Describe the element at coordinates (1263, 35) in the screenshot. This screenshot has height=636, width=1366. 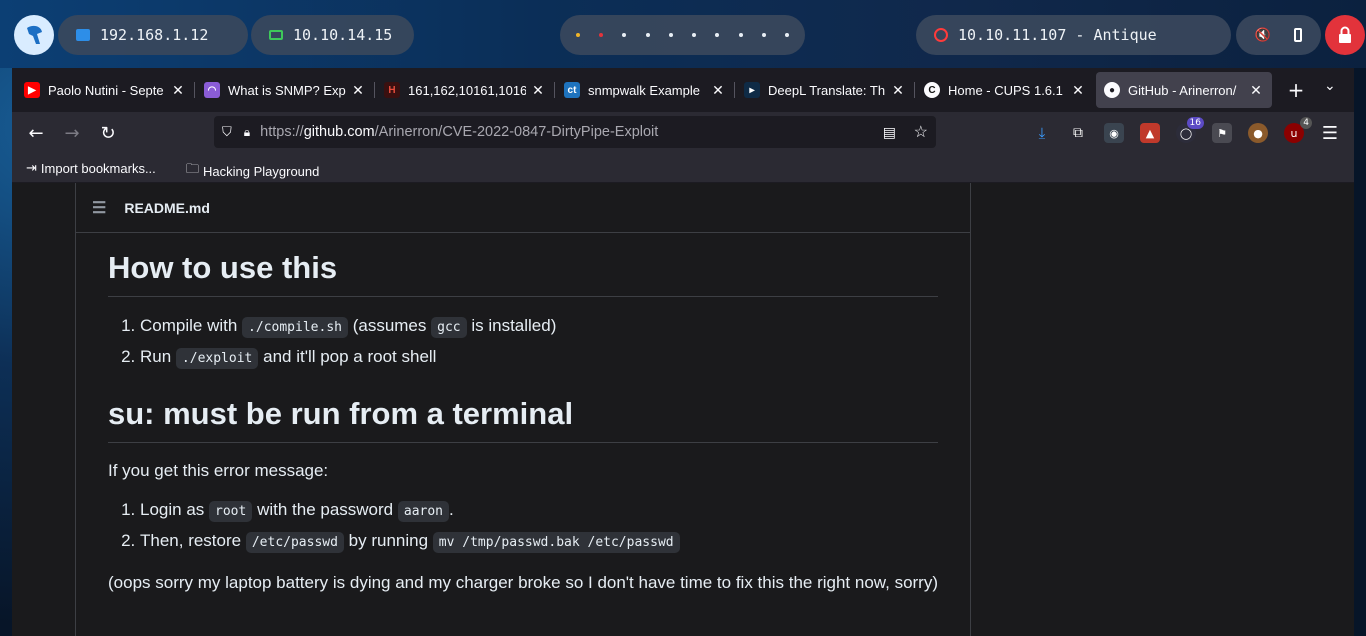
I see `volume-muted-icon: 🔇` at that location.